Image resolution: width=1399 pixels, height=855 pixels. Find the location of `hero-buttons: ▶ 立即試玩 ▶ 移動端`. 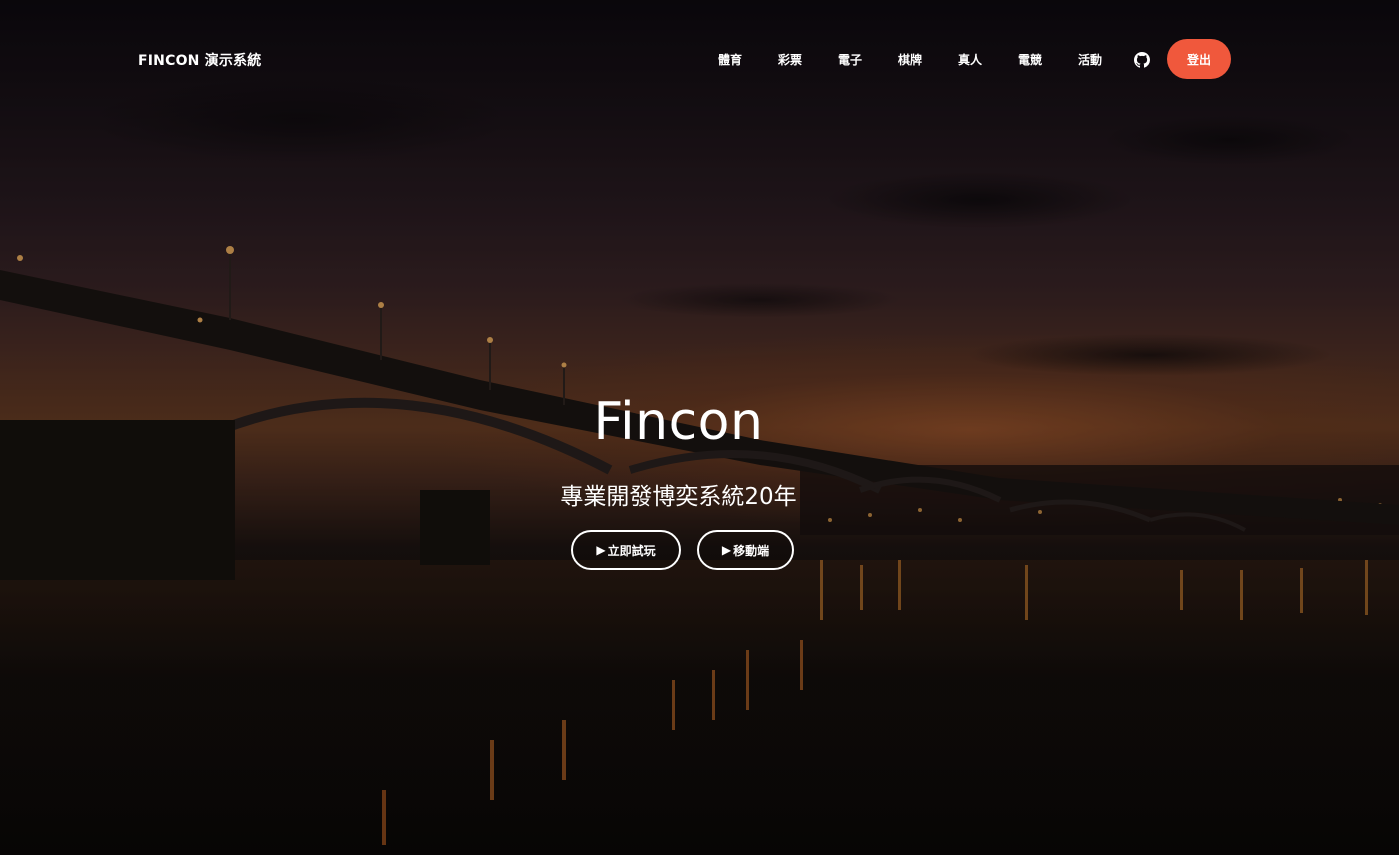

hero-buttons: ▶ 立即試玩 ▶ 移動端 is located at coordinates (682, 550).